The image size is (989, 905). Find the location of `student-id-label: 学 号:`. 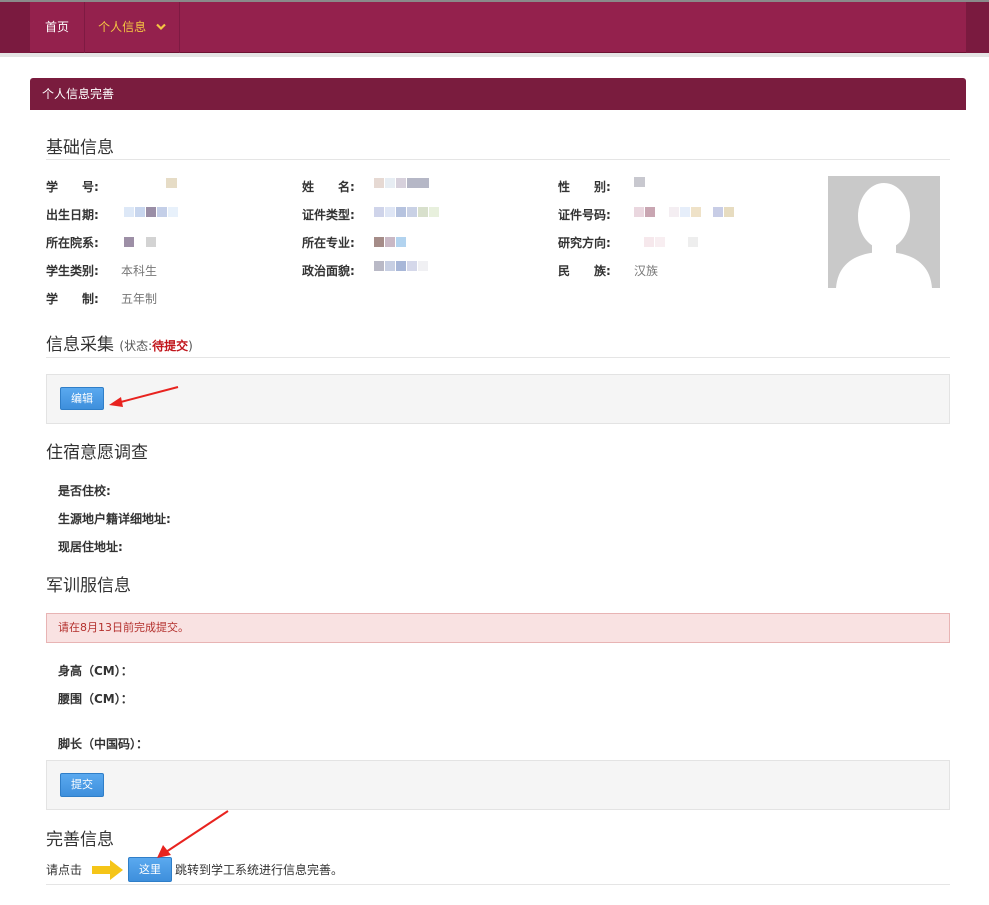

student-id-label: 学 号: is located at coordinates (72, 187).